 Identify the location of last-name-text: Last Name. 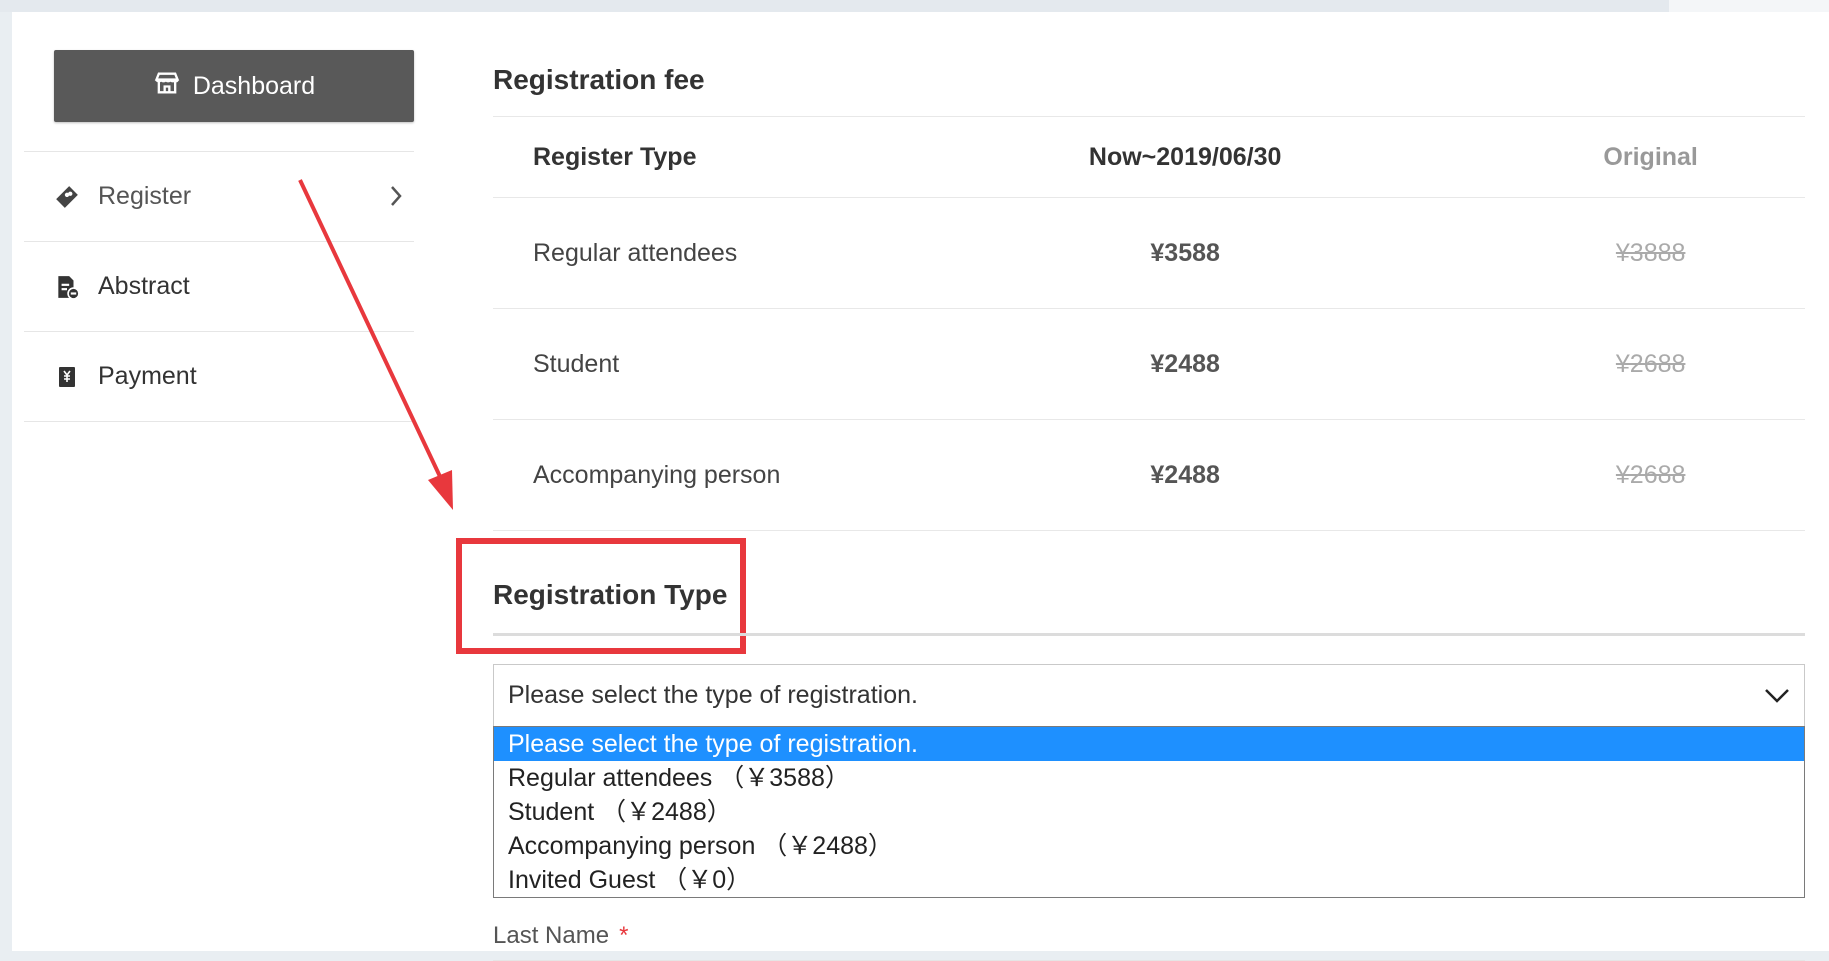
(551, 935).